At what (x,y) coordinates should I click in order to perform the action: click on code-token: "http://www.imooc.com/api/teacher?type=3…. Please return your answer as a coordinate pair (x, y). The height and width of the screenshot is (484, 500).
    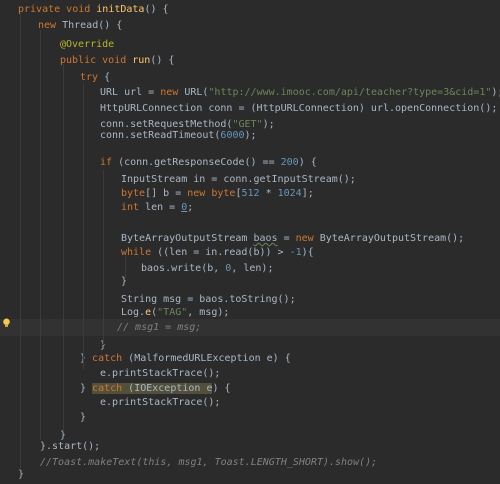
    Looking at the image, I should click on (350, 92).